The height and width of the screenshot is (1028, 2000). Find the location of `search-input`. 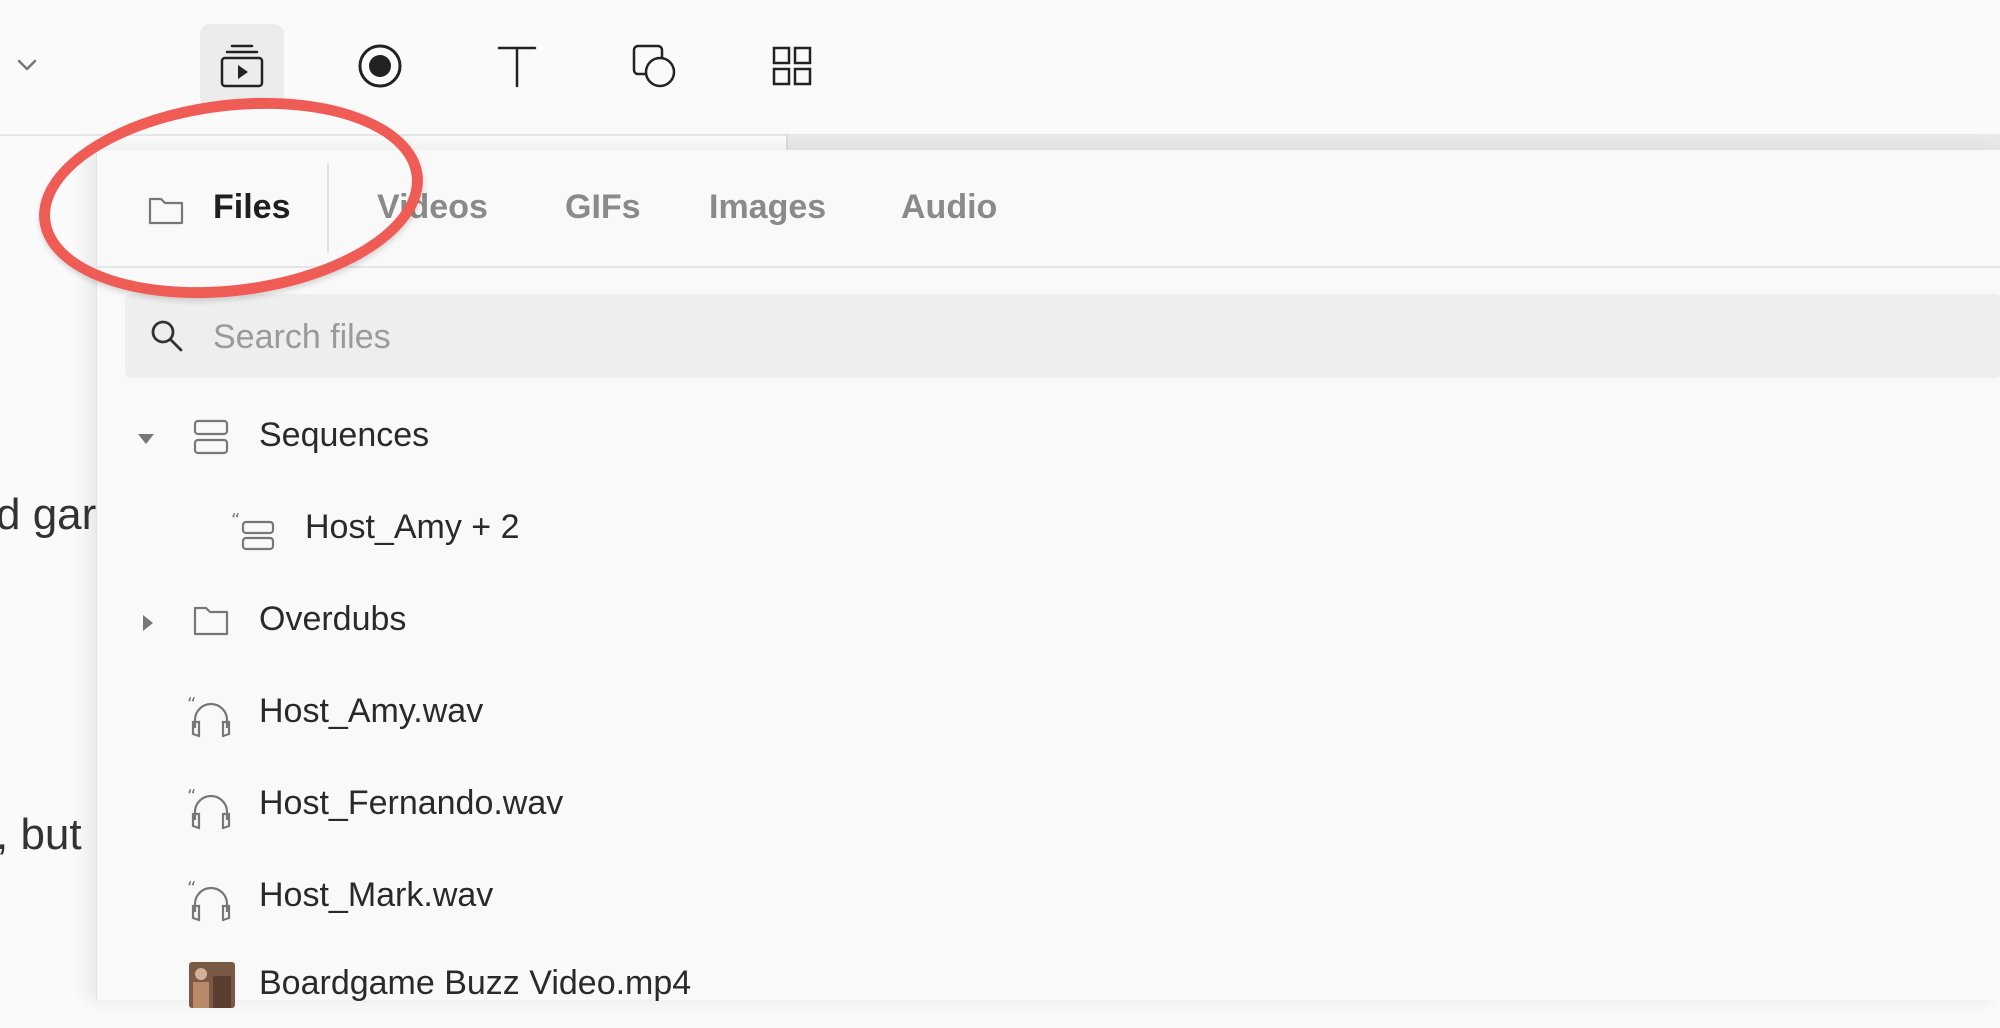

search-input is located at coordinates (1063, 337).